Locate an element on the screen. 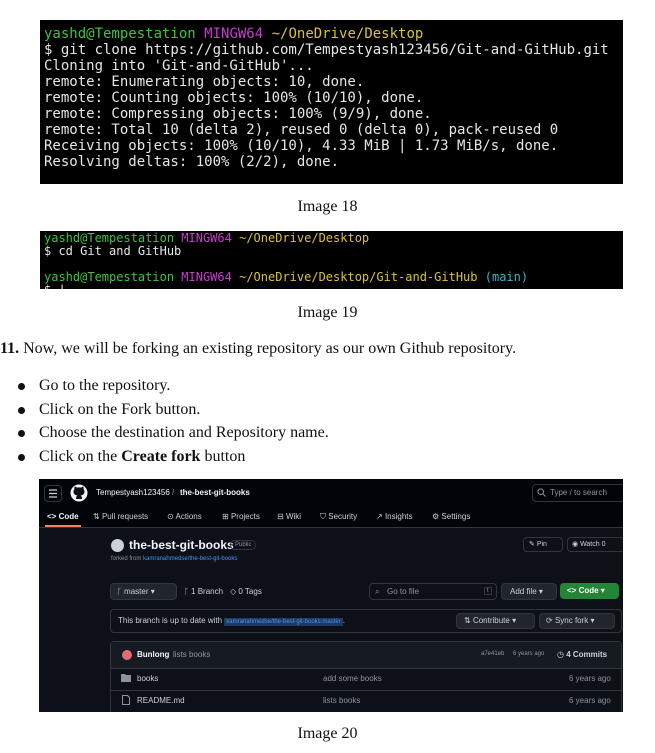 Image resolution: width=655 pixels, height=753 pixels. gear-icon: ⚙ is located at coordinates (436, 516).